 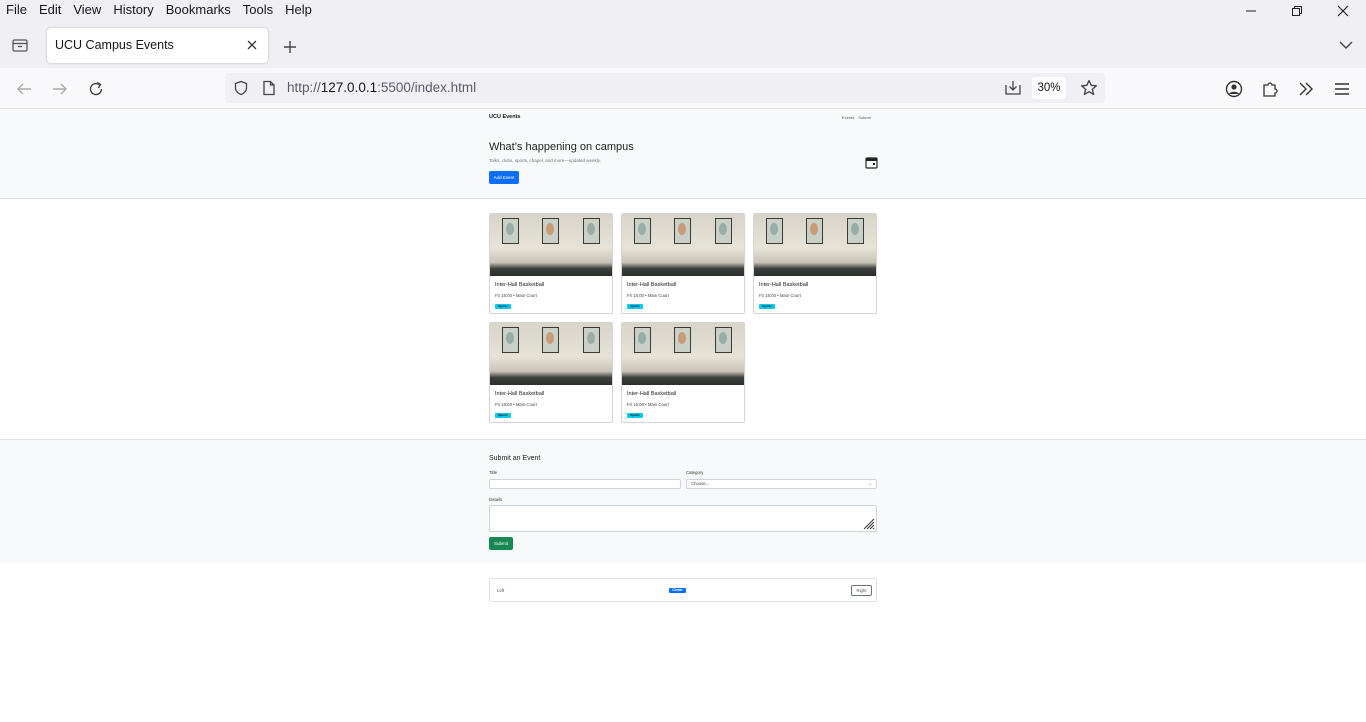 I want to click on menu-tools: Tools, so click(x=258, y=10).